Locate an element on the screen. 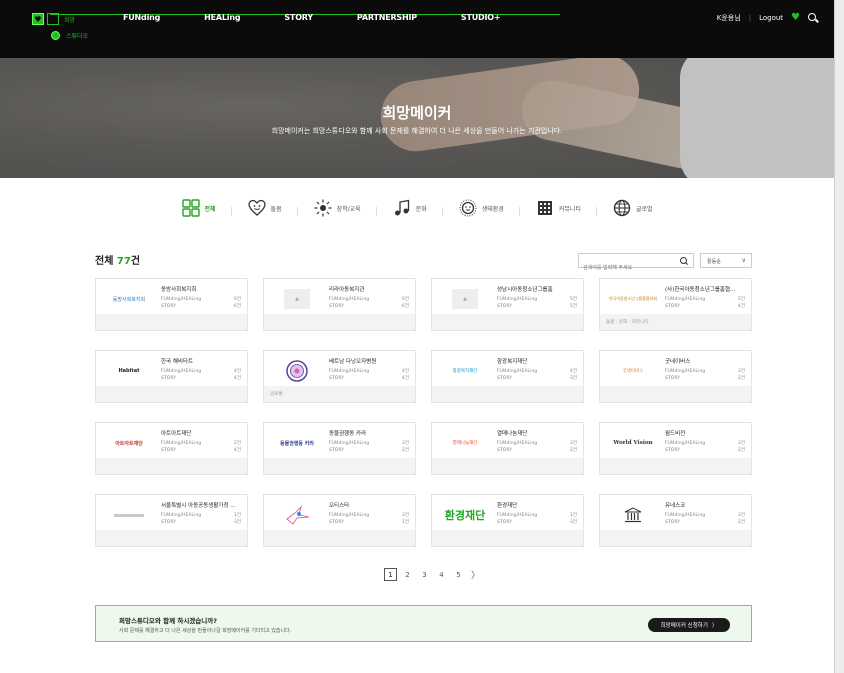 The width and height of the screenshot is (844, 673). funding-count-row: FUNding/HEALing 6건 is located at coordinates (369, 299).